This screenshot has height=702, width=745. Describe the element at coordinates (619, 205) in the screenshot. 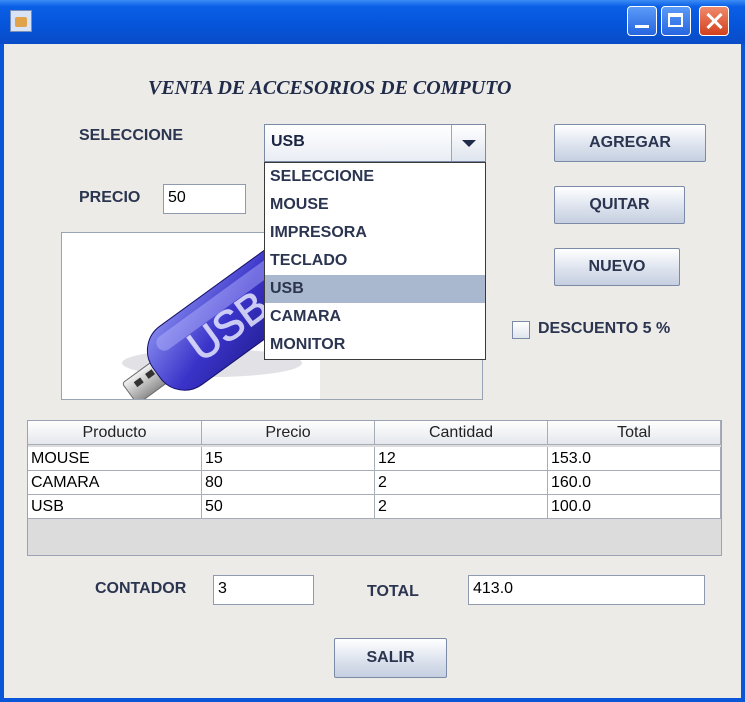

I see `quitar-button: QUITAR` at that location.